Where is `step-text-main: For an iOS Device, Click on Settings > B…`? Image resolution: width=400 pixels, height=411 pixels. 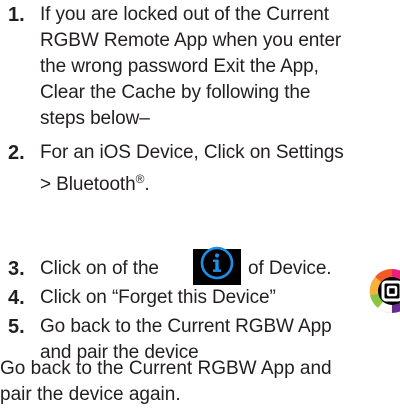 step-text-main: For an iOS Device, Click on Settings > B… is located at coordinates (192, 168).